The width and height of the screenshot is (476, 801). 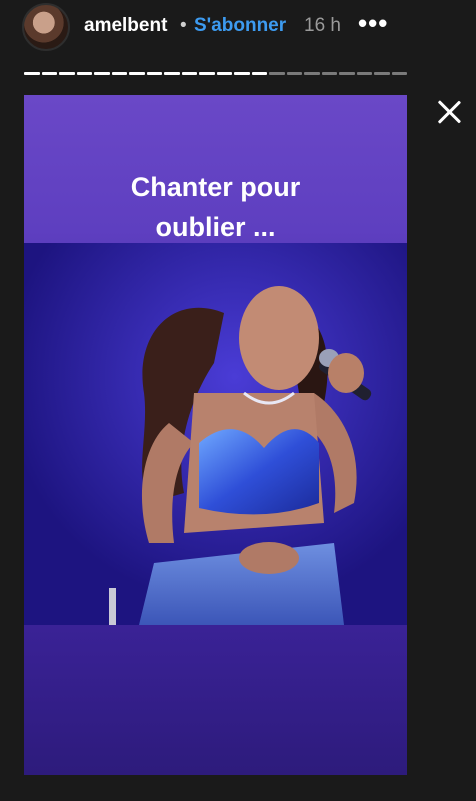 I want to click on more-options-icon: •••, so click(x=373, y=23).